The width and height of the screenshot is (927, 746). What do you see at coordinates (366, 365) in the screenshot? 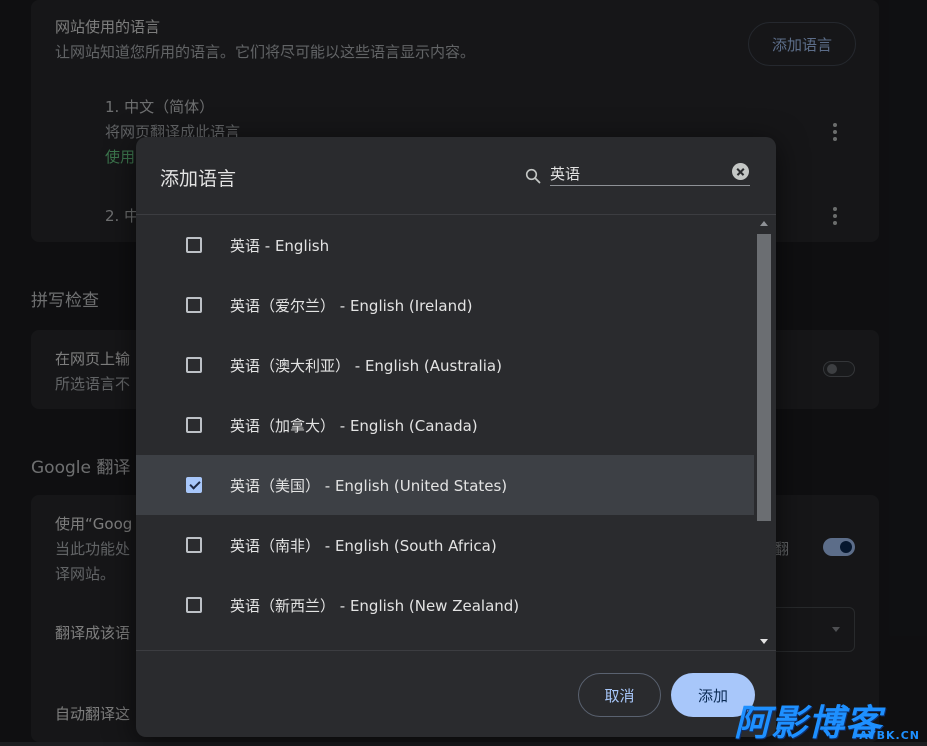
I see `language-option-label: 英语（澳大利亚） - English (Australia)` at bounding box center [366, 365].